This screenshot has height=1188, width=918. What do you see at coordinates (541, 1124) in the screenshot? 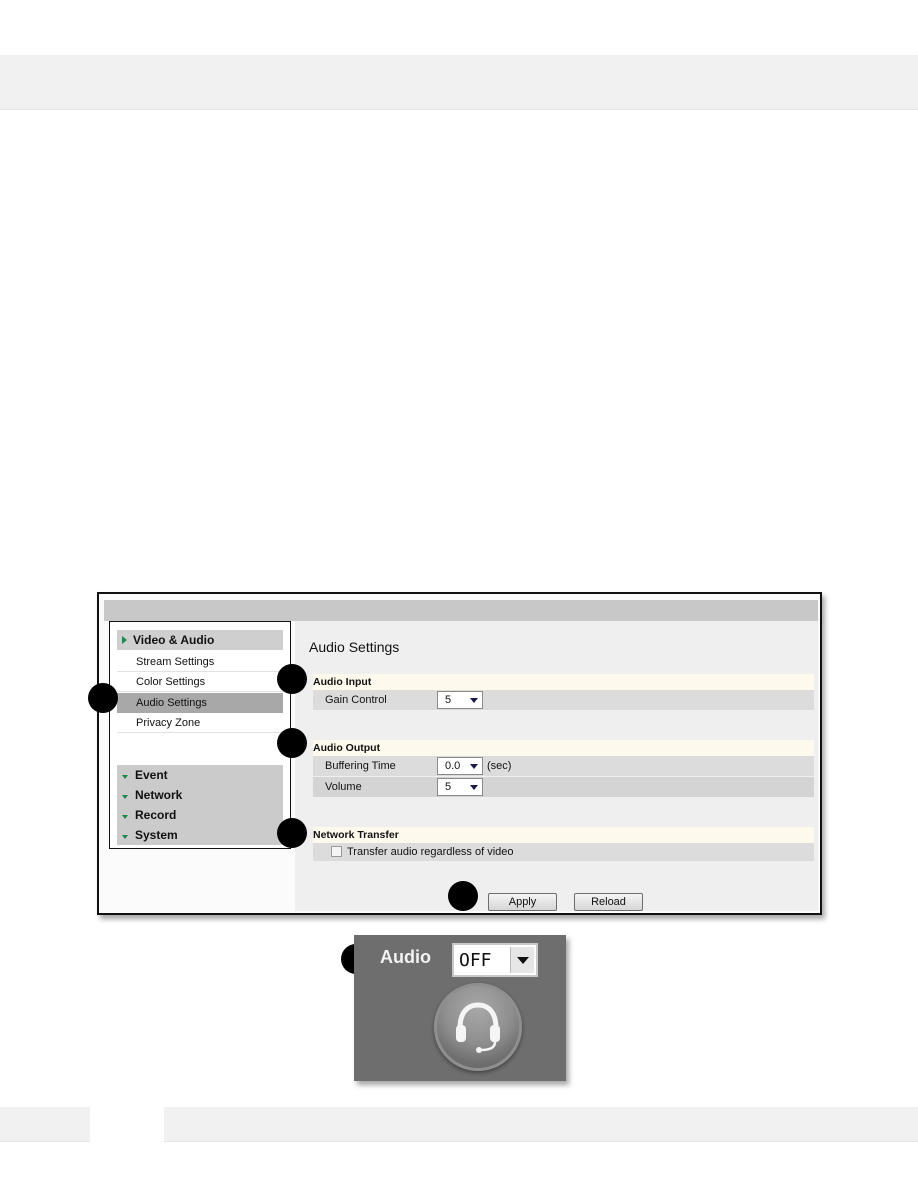
I see `page-footer-band-right` at bounding box center [541, 1124].